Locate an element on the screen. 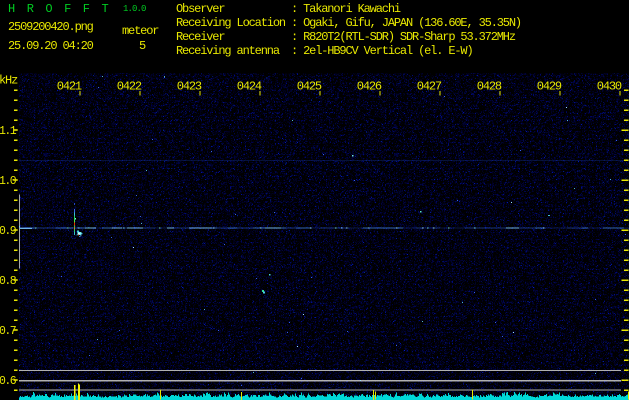 This screenshot has width=629, height=400. svg-text: Receiving Location is located at coordinates (231, 23).